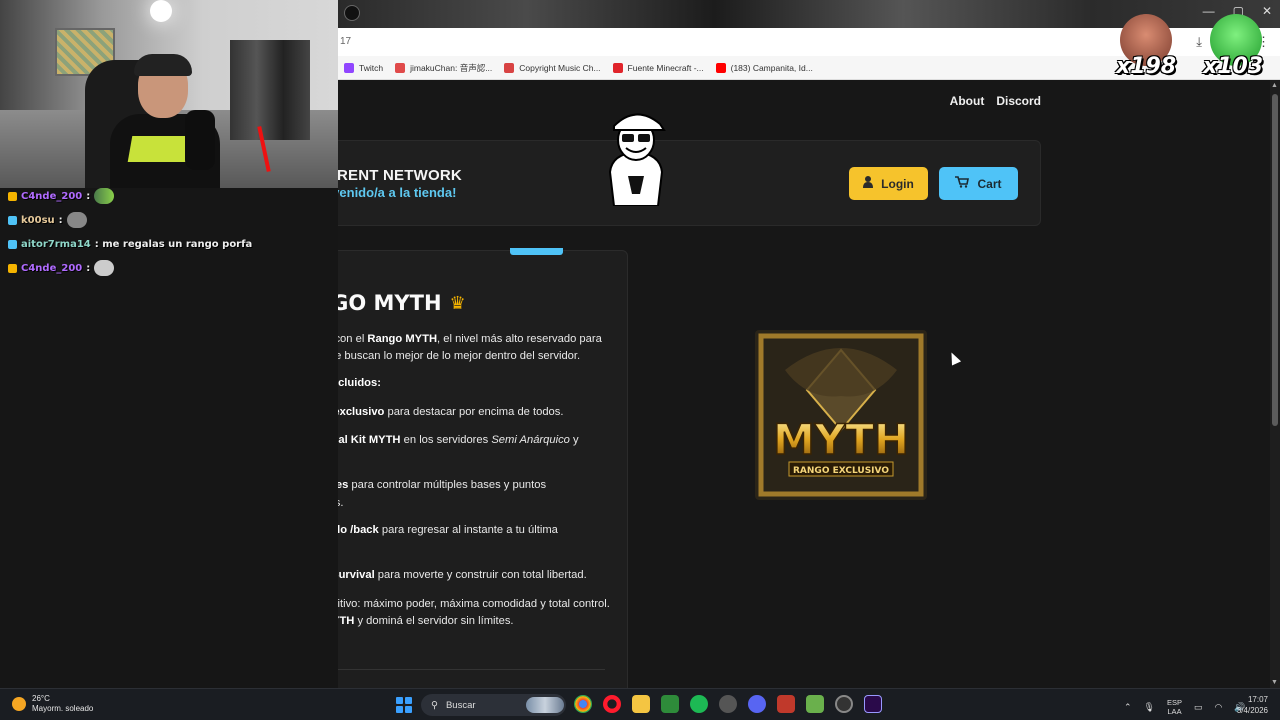  Describe the element at coordinates (1219, 707) in the screenshot. I see `wifi-icon: ◠` at that location.